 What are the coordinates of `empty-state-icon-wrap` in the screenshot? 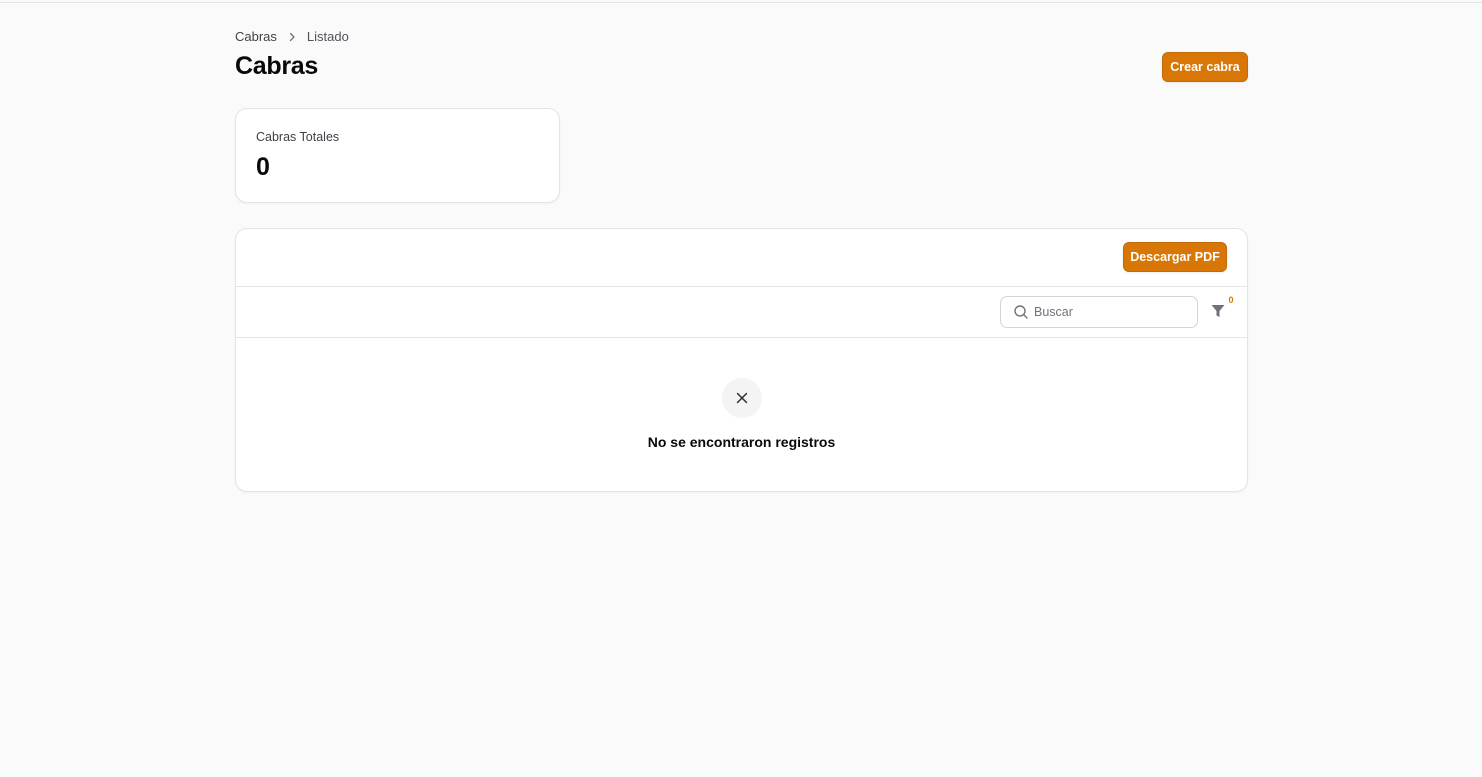 It's located at (742, 398).